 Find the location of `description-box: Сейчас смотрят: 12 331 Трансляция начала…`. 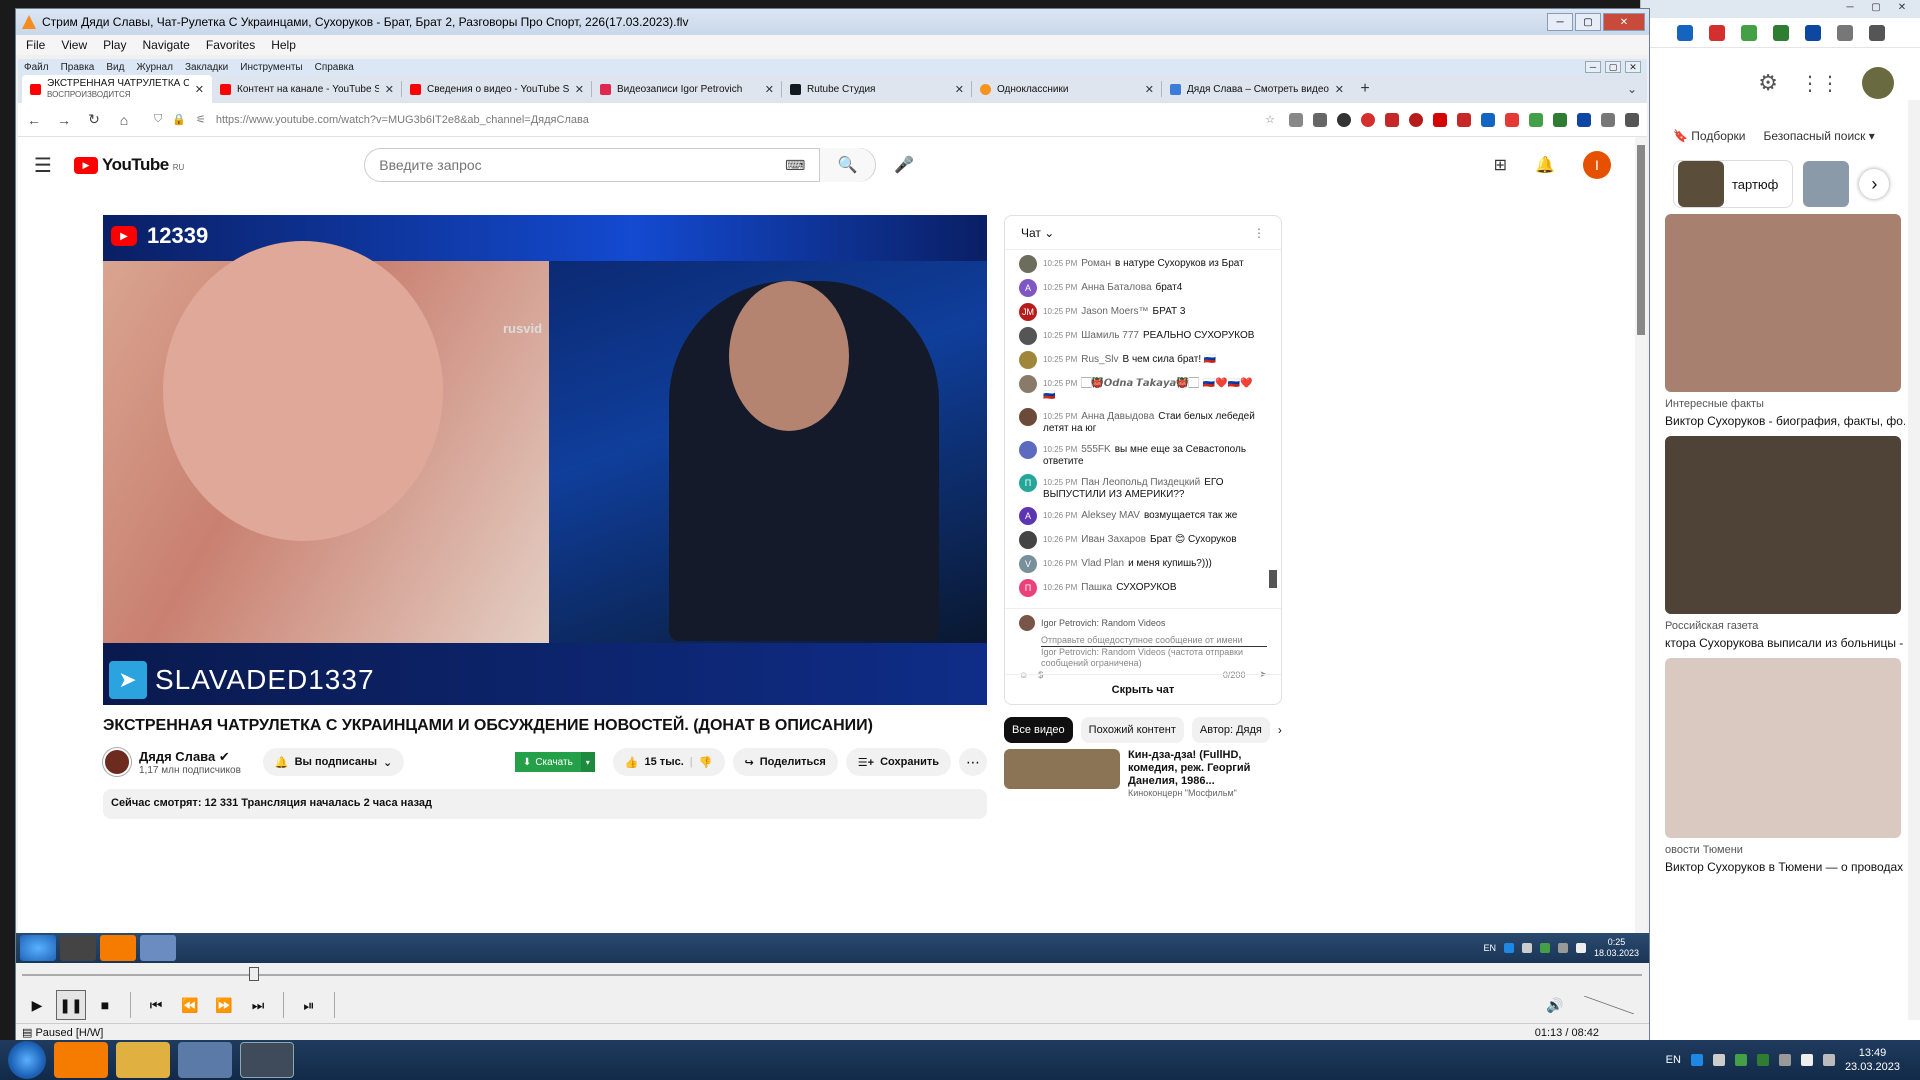

description-box: Сейчас смотрят: 12 331 Трансляция начала… is located at coordinates (545, 804).